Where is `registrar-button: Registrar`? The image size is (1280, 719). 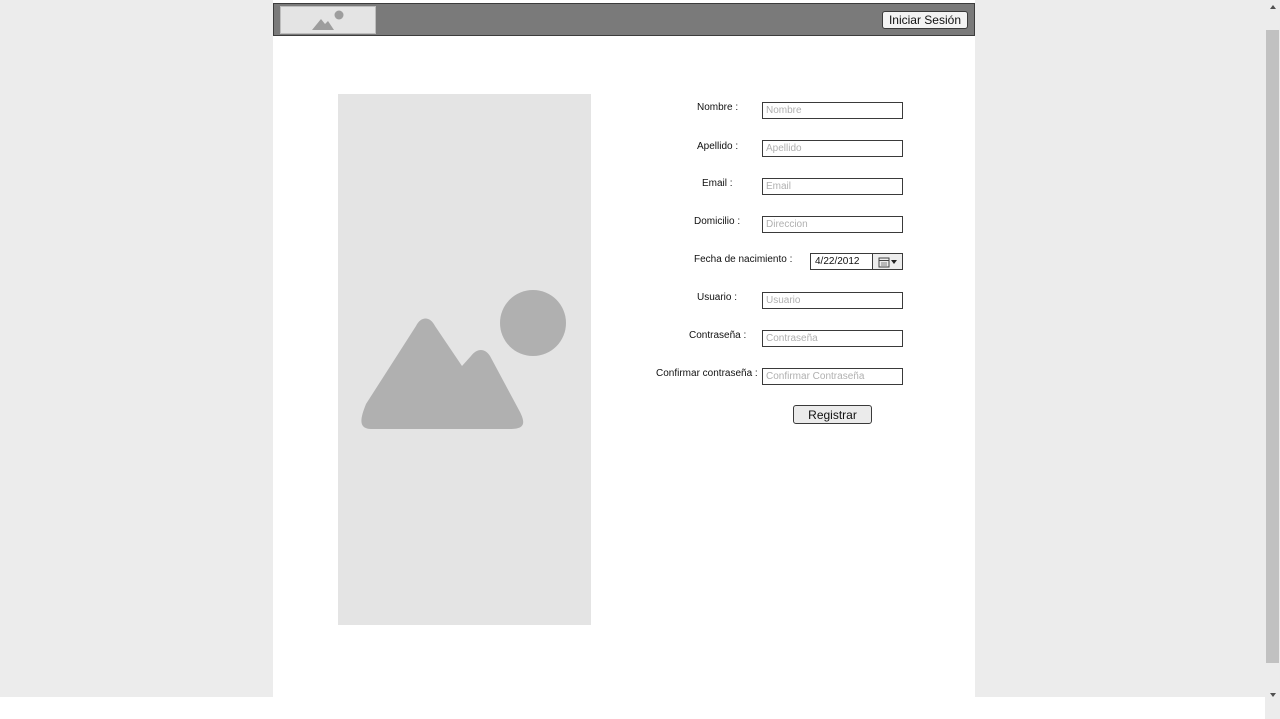 registrar-button: Registrar is located at coordinates (832, 414).